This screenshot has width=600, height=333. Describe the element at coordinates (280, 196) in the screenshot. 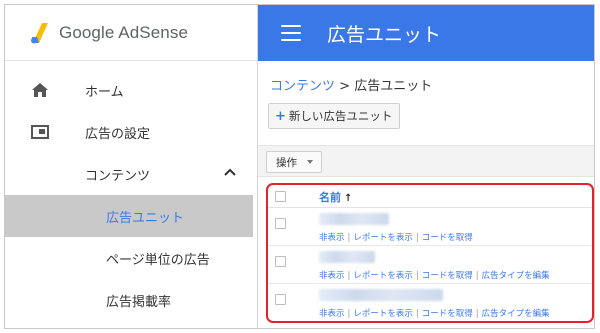

I see `select-all-checkbox` at that location.